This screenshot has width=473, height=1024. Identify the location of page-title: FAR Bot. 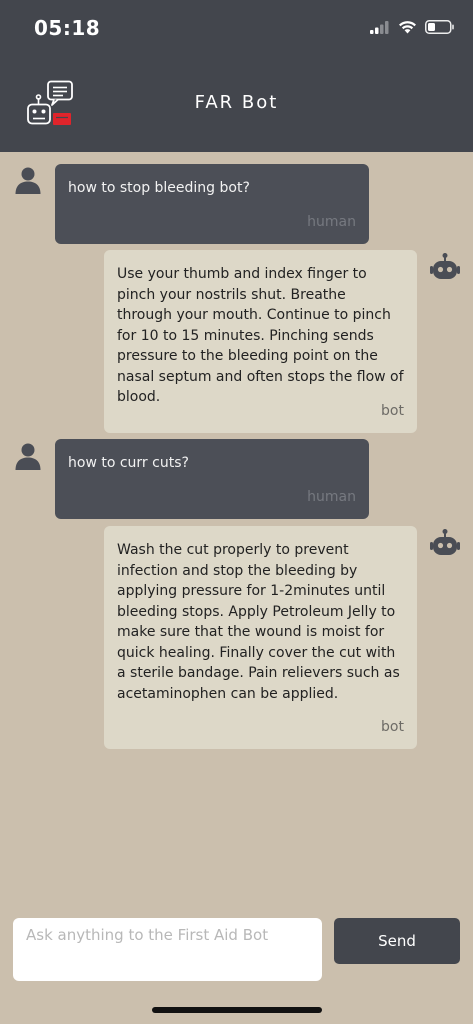
(236, 102).